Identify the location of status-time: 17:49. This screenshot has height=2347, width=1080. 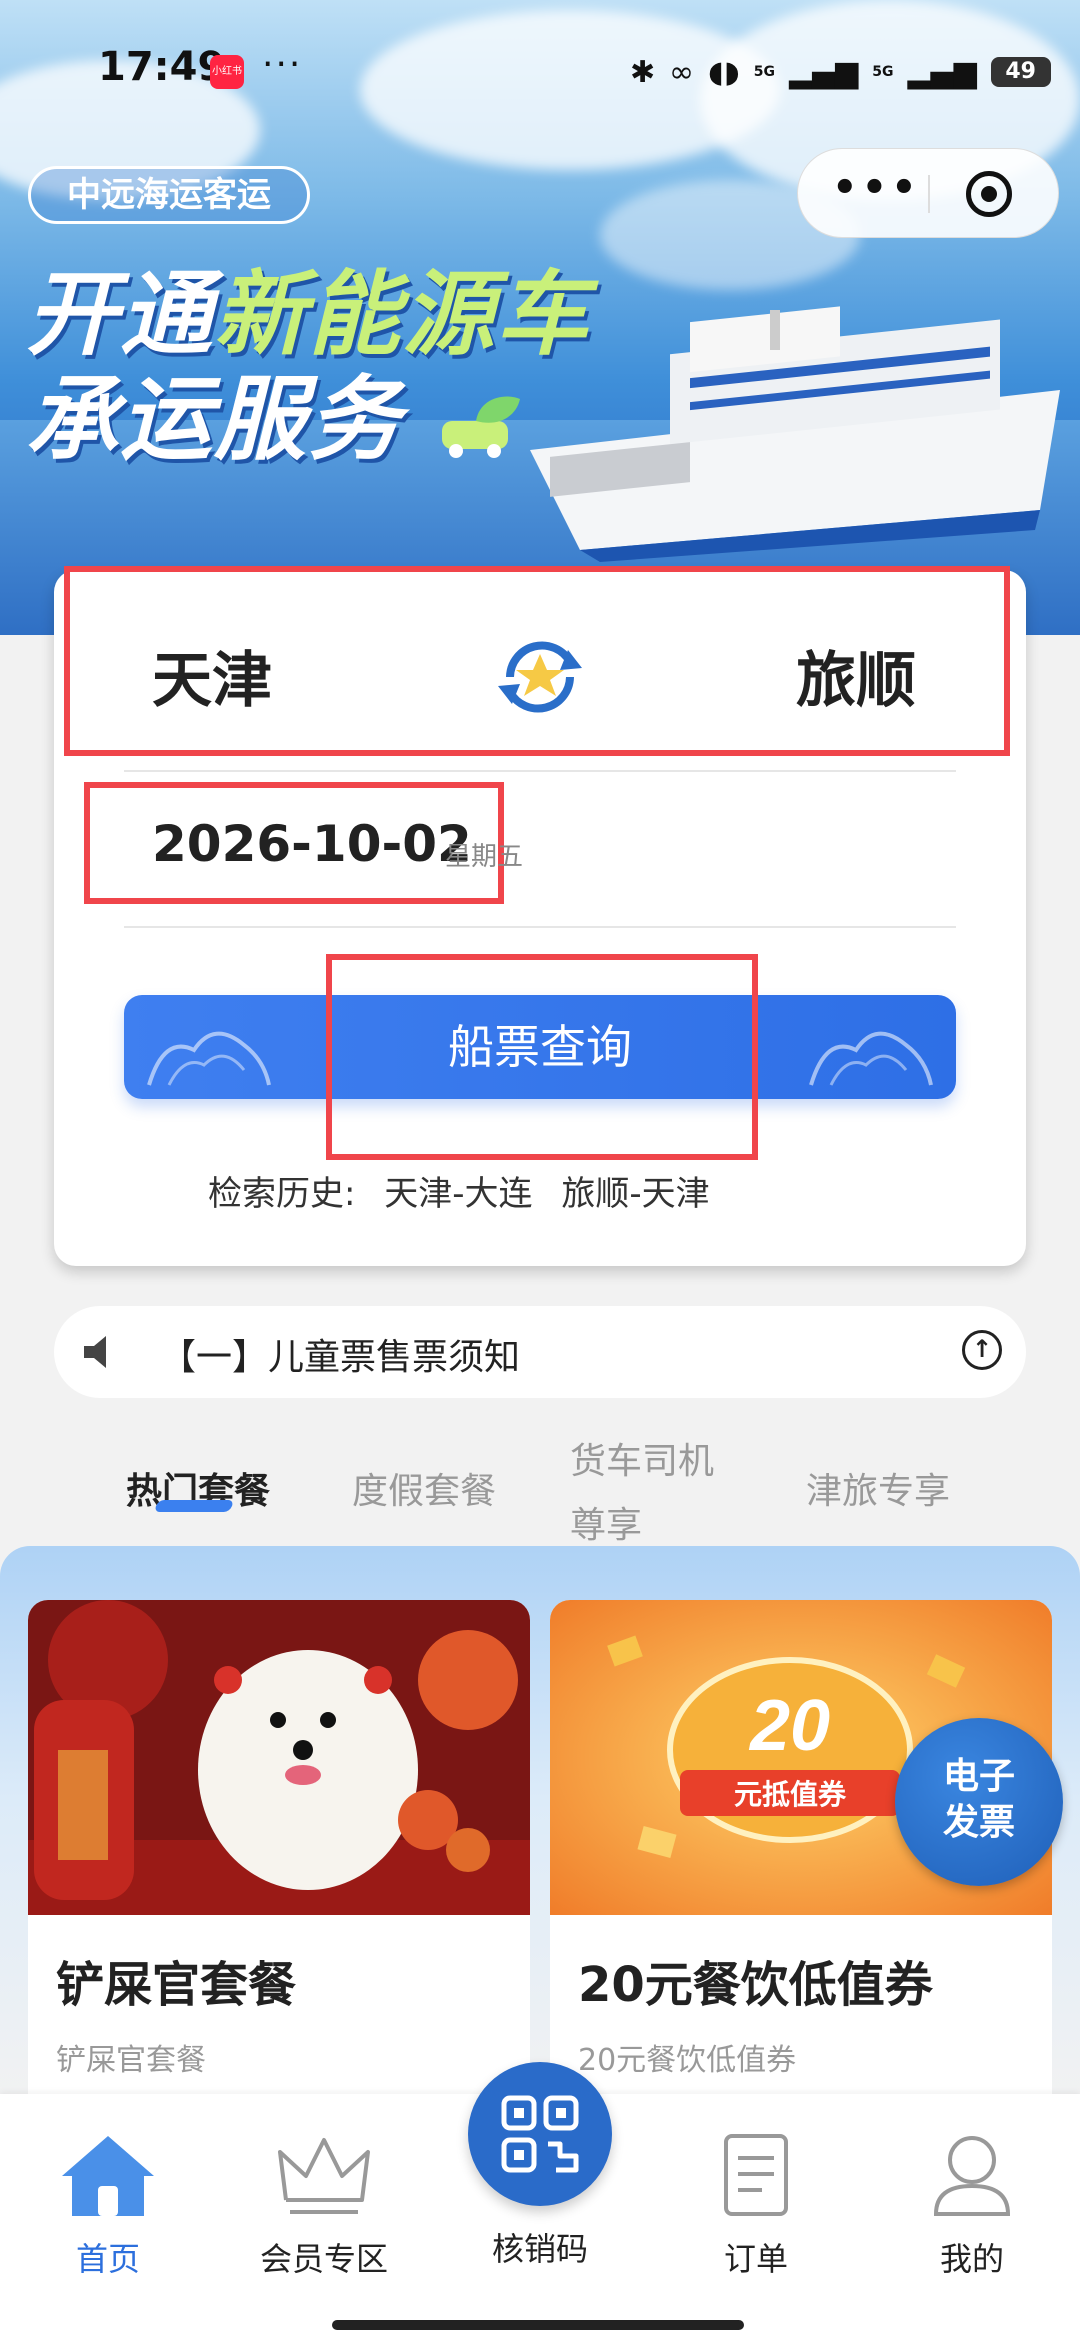
(162, 67).